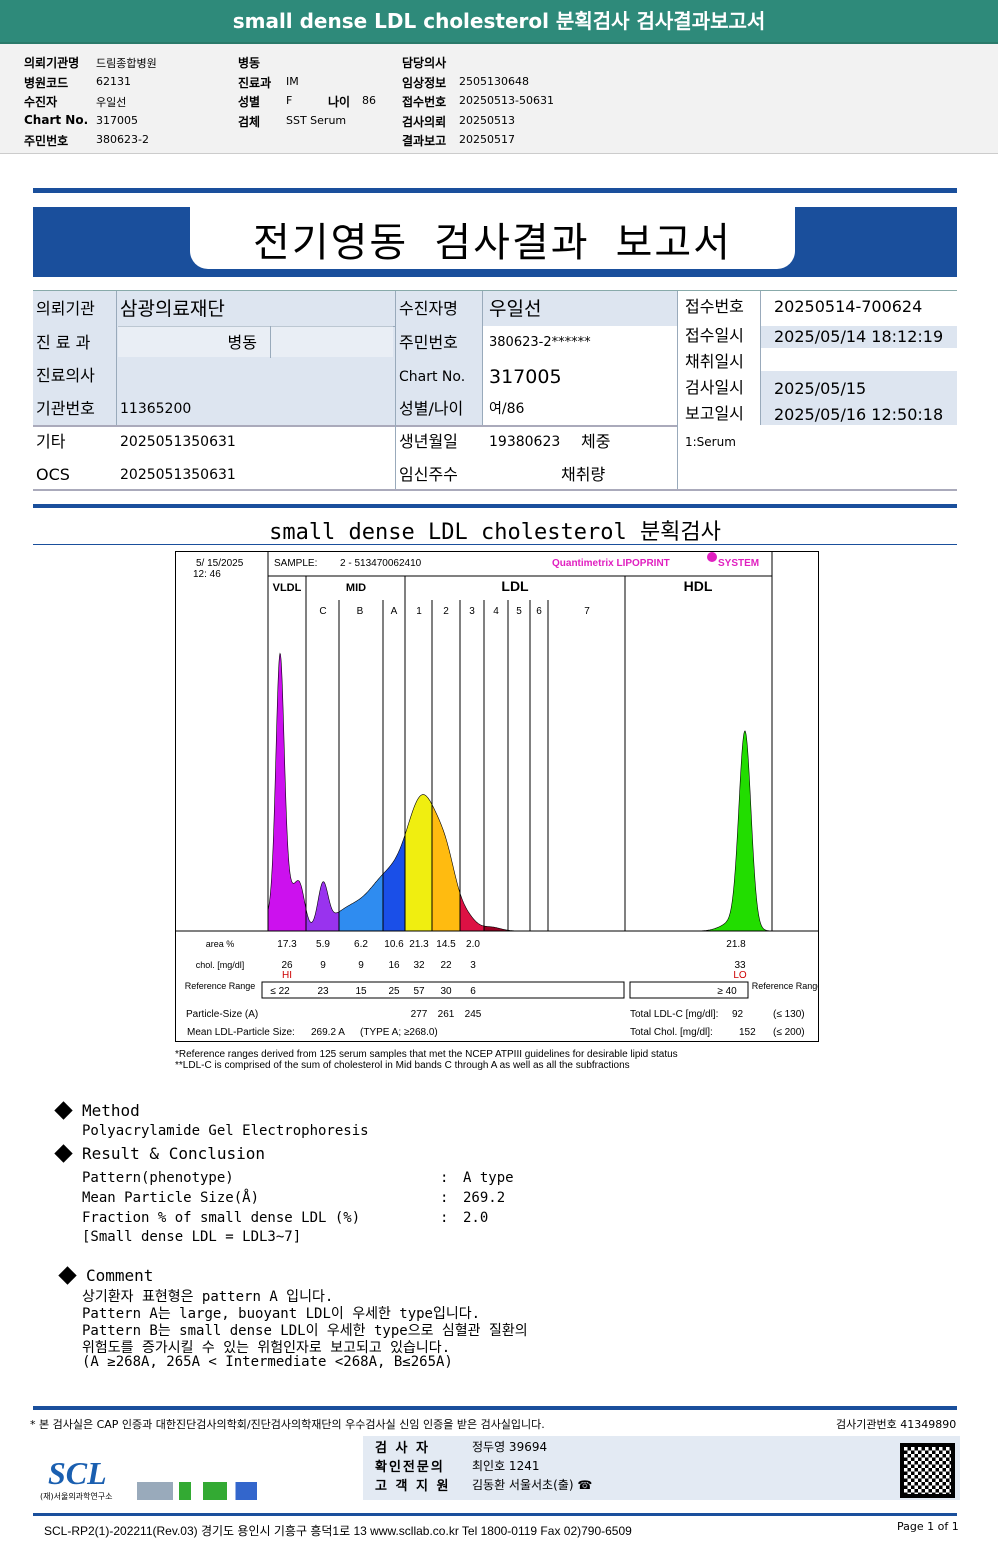  Describe the element at coordinates (158, 1178) in the screenshot. I see `result-key: Pattern(phenotype)` at that location.